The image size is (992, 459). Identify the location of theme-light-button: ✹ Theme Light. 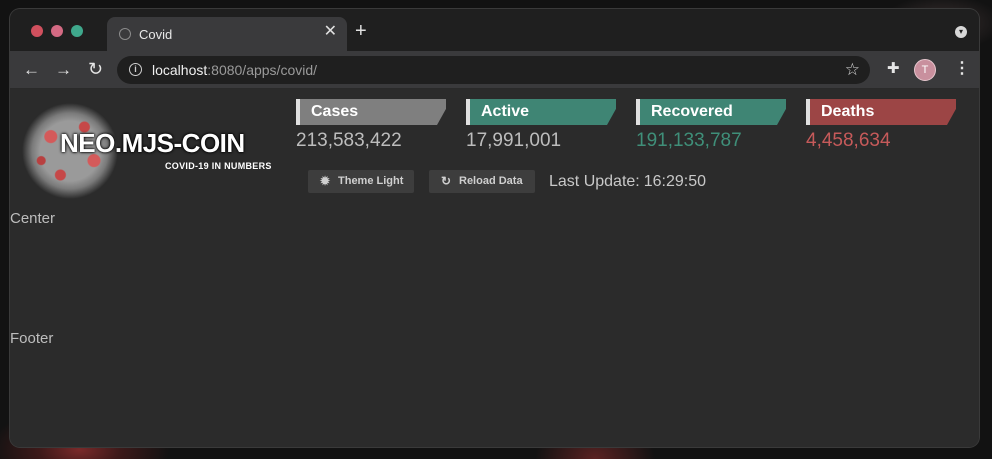
(361, 181).